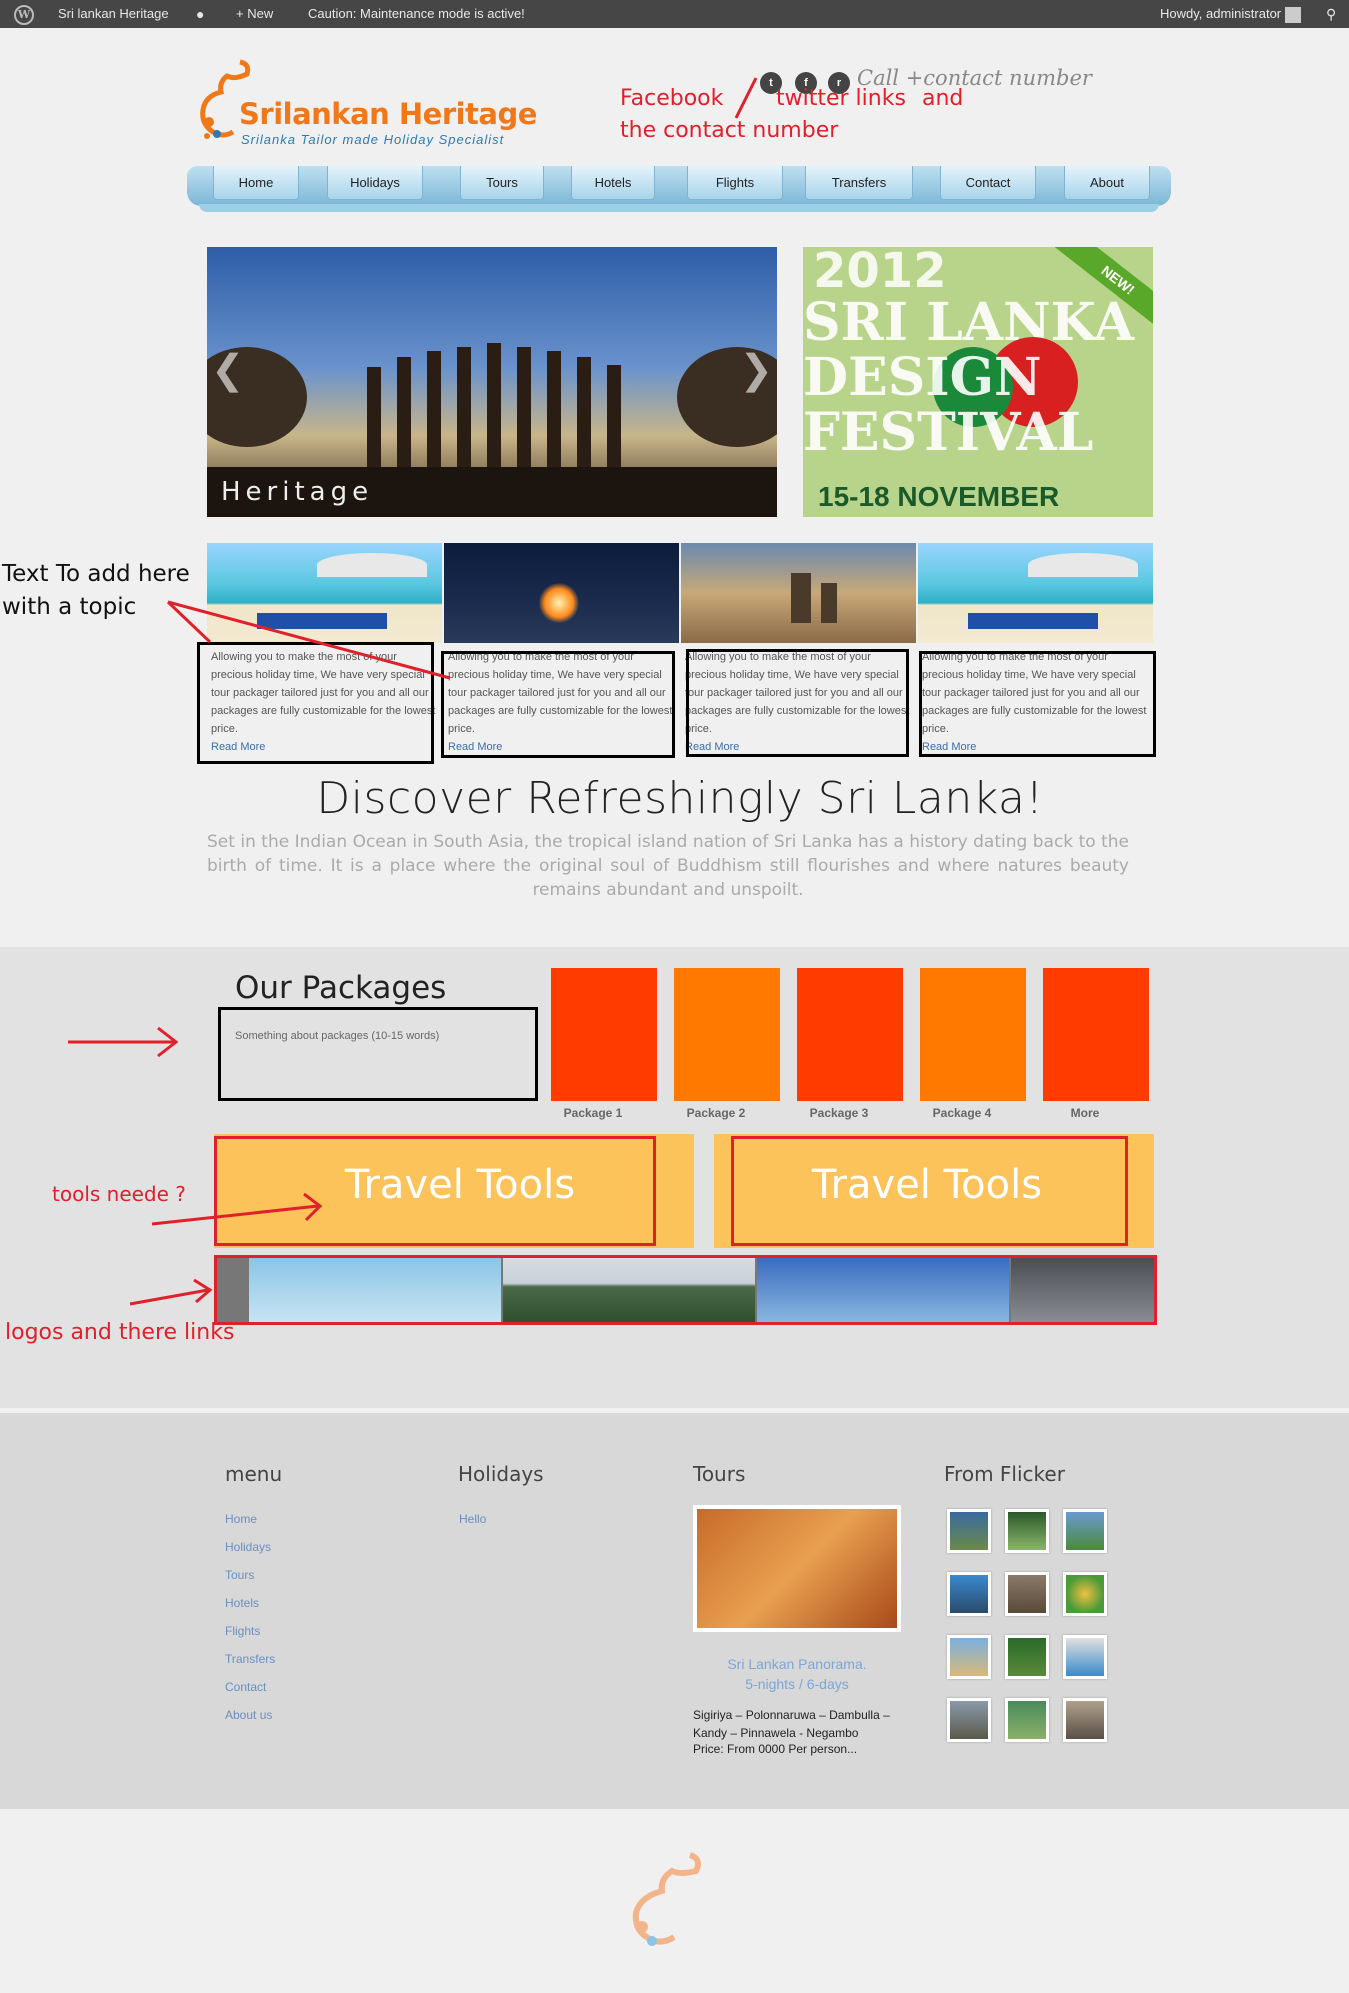 This screenshot has height=1993, width=1349. What do you see at coordinates (666, 1899) in the screenshot?
I see `footer-peacock-icon` at bounding box center [666, 1899].